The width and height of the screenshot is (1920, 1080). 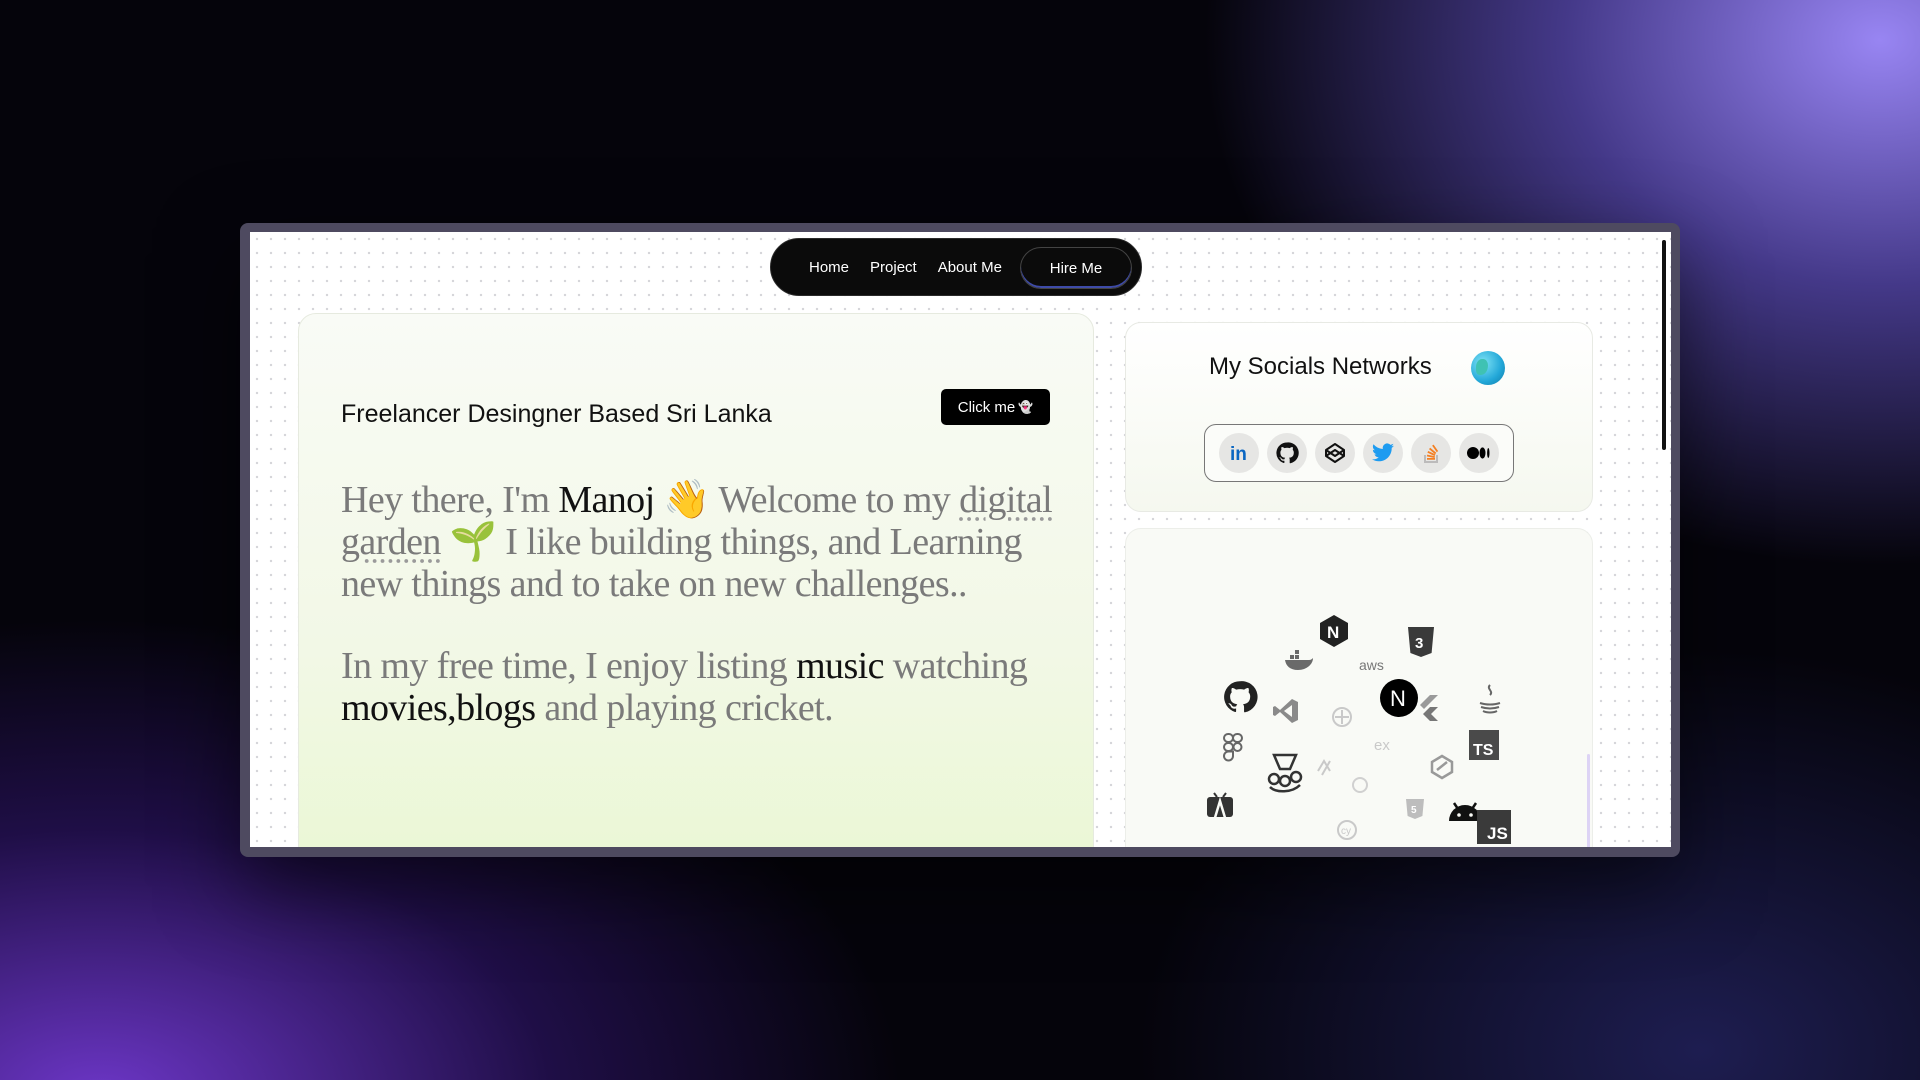 What do you see at coordinates (955, 666) in the screenshot?
I see `bio-segment: watching` at bounding box center [955, 666].